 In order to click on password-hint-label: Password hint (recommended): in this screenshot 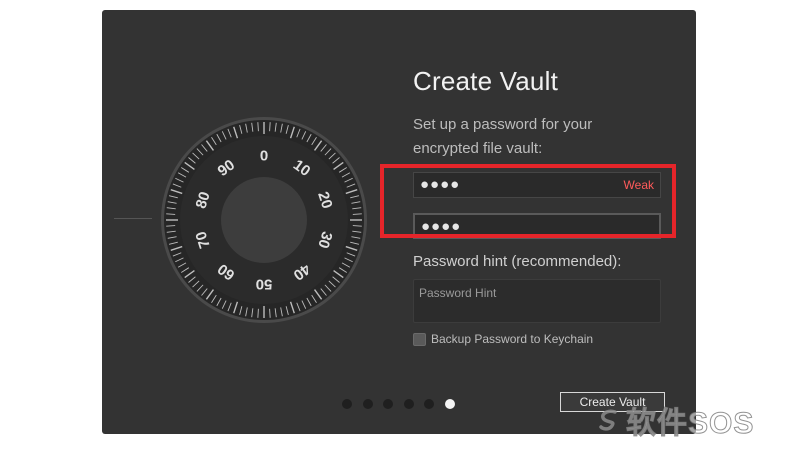, I will do `click(517, 261)`.